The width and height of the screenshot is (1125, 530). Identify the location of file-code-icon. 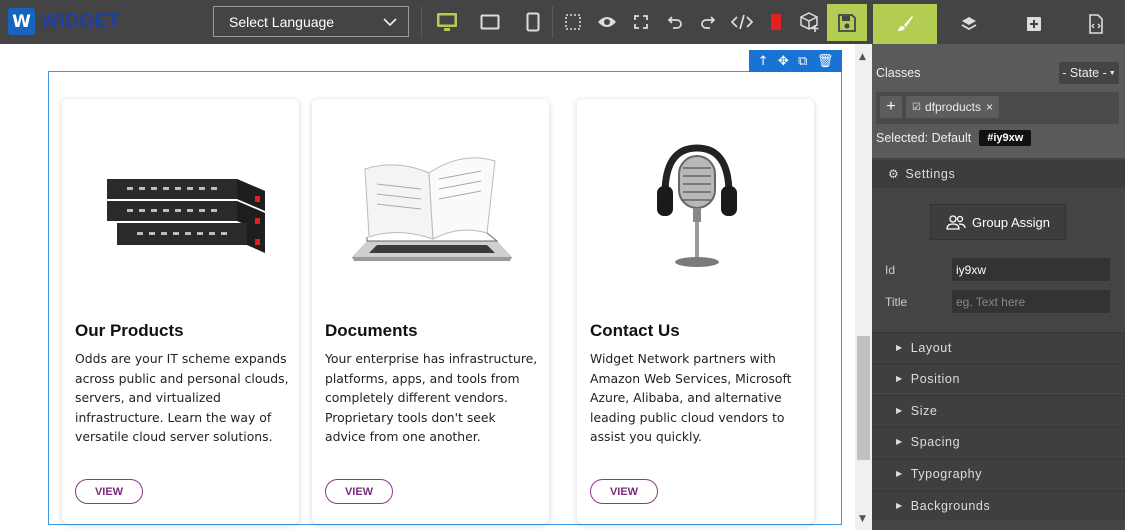
(1095, 24).